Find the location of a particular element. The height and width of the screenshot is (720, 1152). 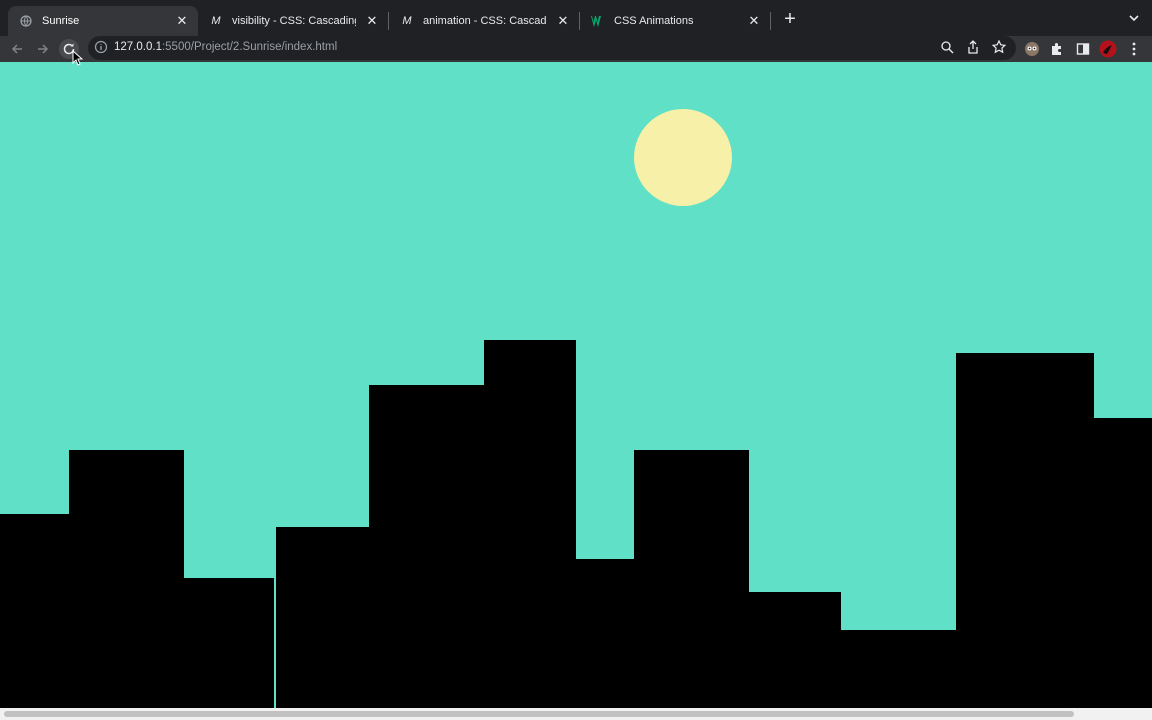

side-panel-icon is located at coordinates (1083, 49).